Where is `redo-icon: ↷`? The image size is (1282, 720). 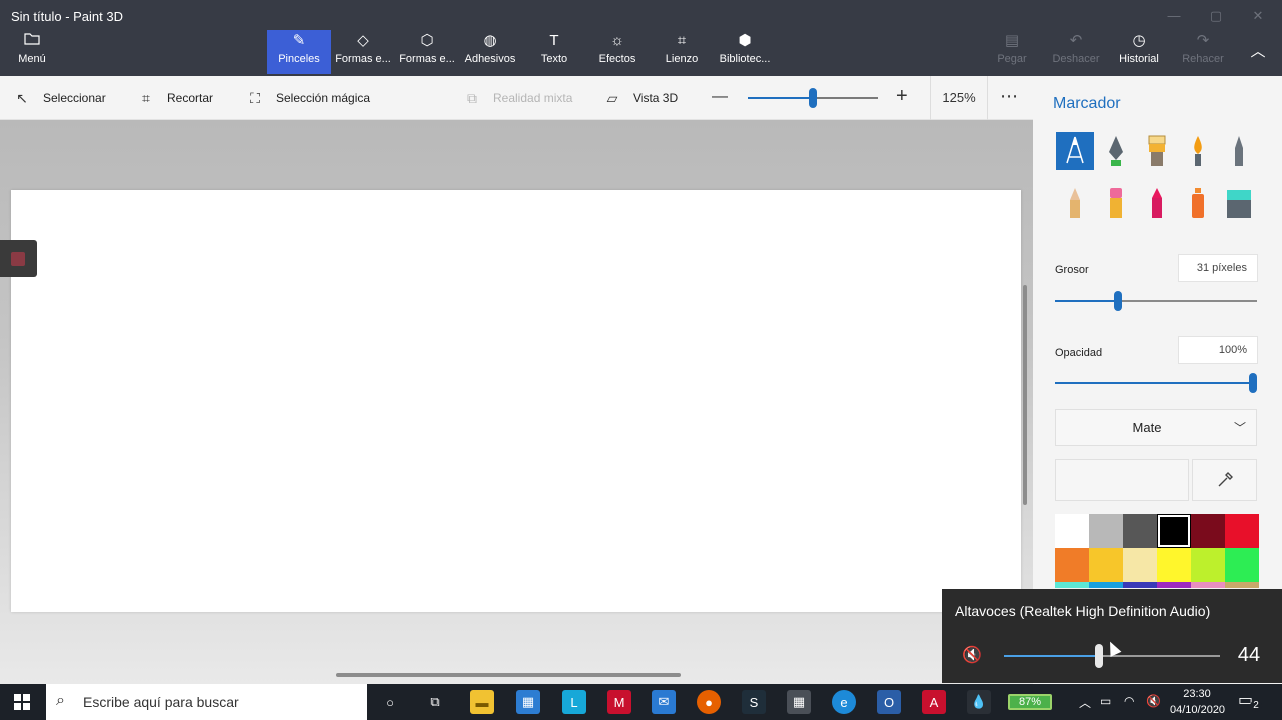 redo-icon: ↷ is located at coordinates (1203, 40).